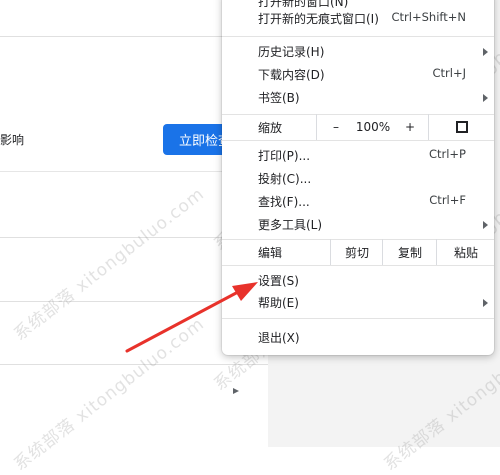 This screenshot has height=475, width=500. Describe the element at coordinates (182, 321) in the screenshot. I see `arrow-shaft` at that location.